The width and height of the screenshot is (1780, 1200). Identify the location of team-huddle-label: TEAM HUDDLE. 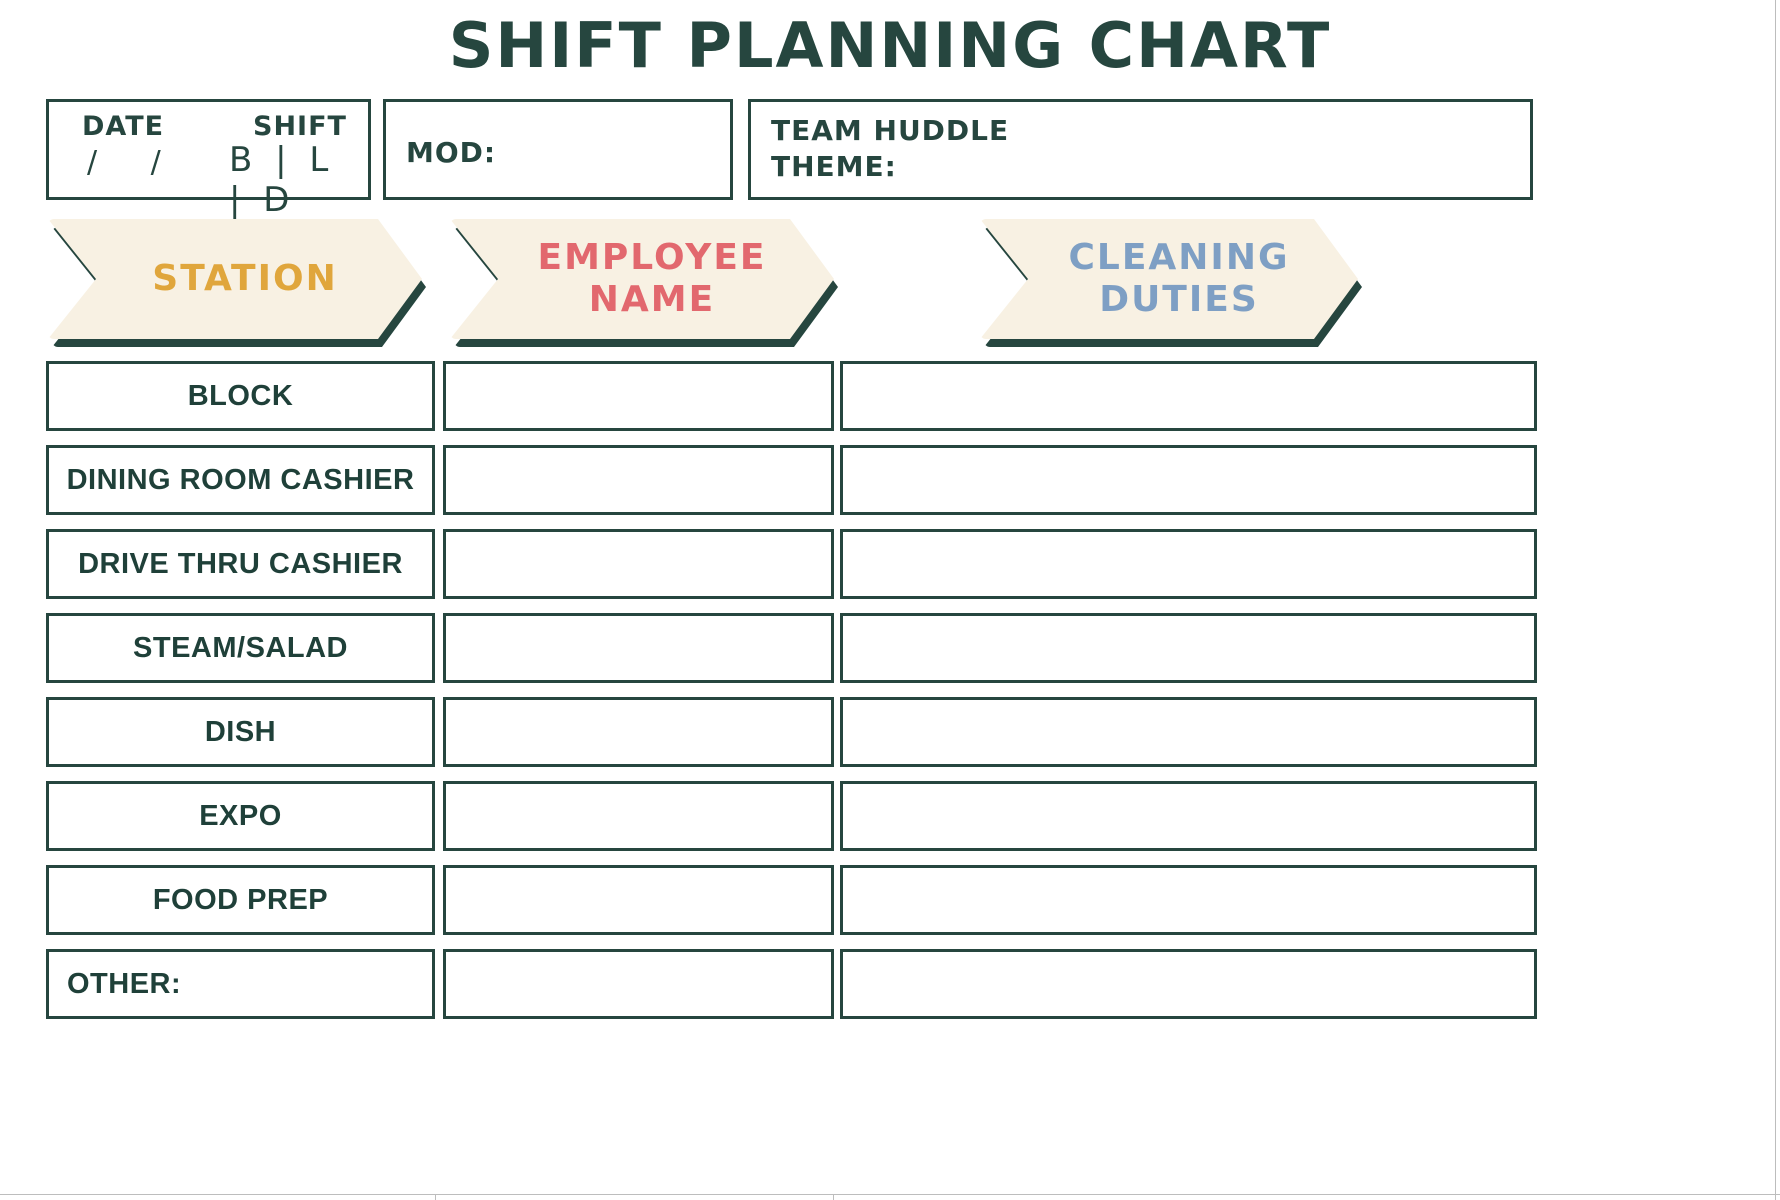
(890, 130).